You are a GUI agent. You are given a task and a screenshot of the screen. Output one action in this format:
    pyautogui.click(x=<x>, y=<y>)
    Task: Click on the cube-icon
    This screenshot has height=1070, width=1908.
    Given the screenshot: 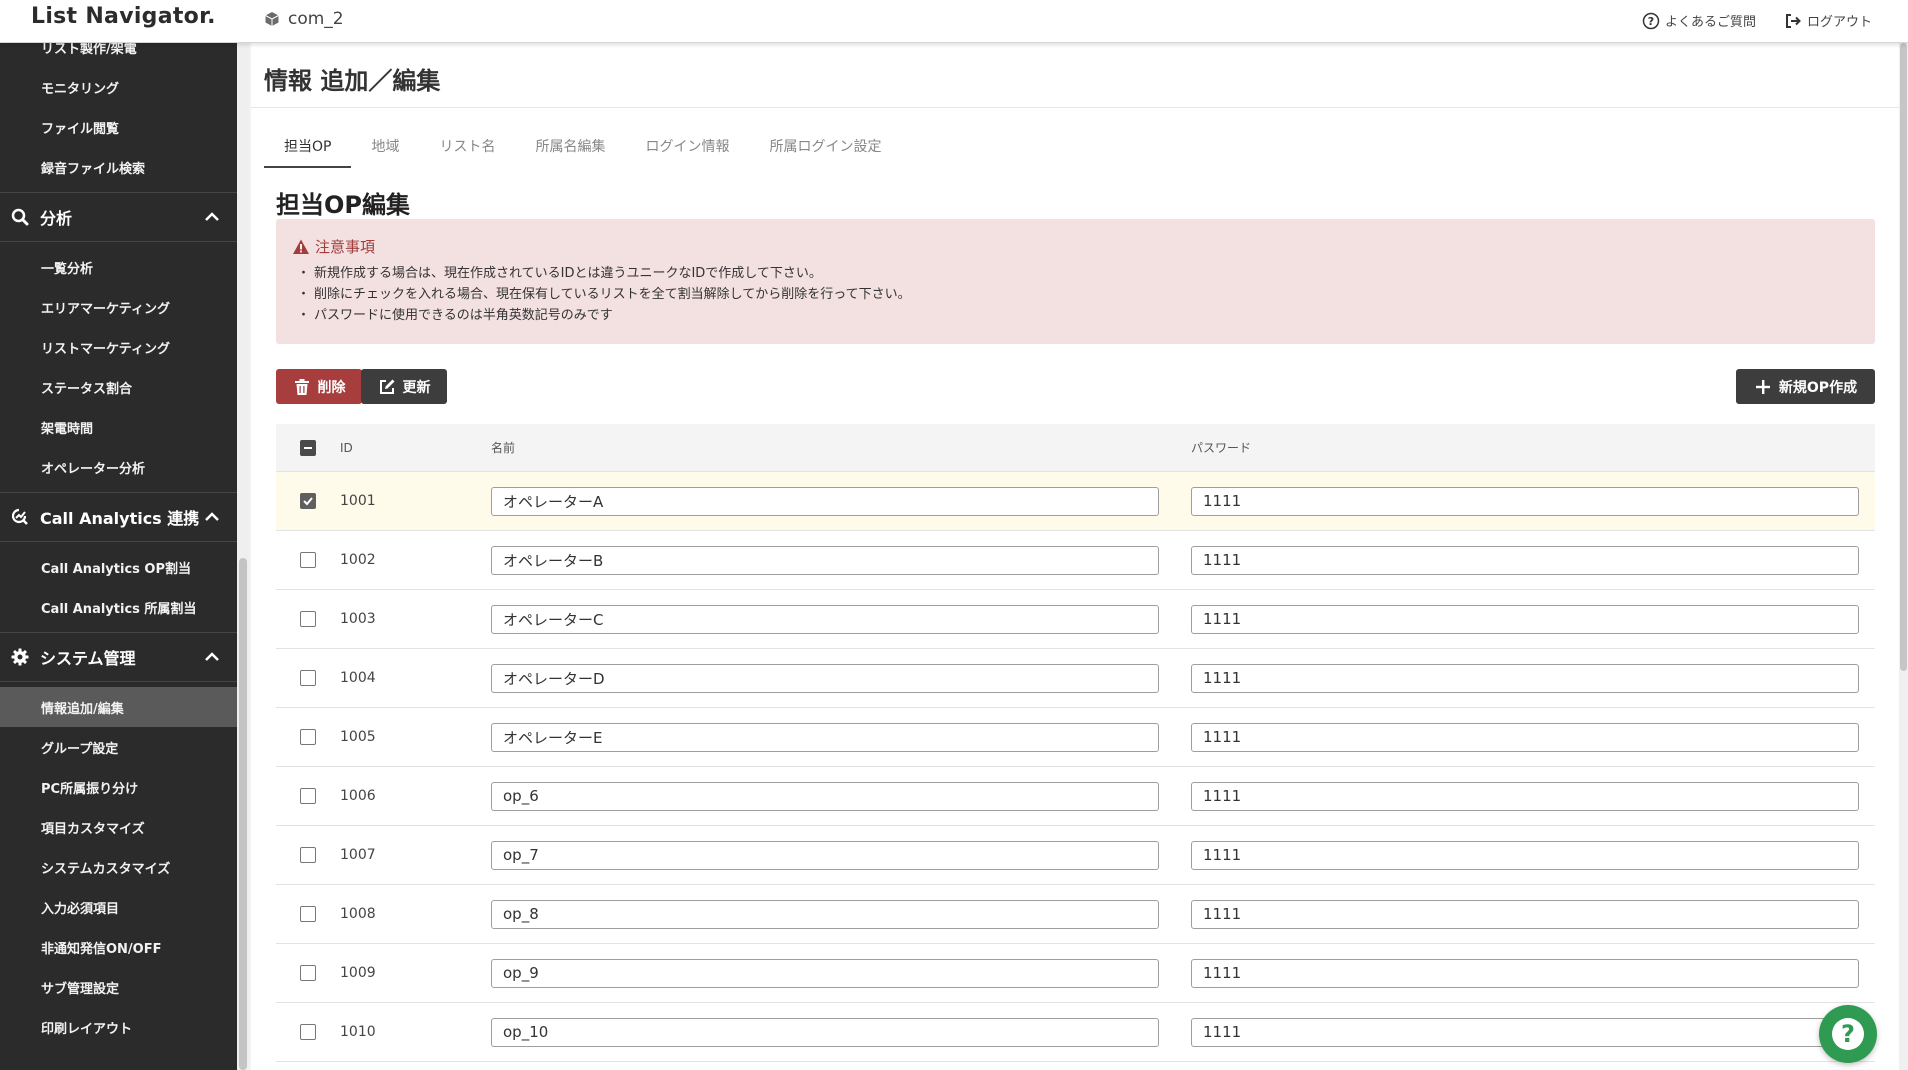 What is the action you would take?
    pyautogui.click(x=272, y=19)
    